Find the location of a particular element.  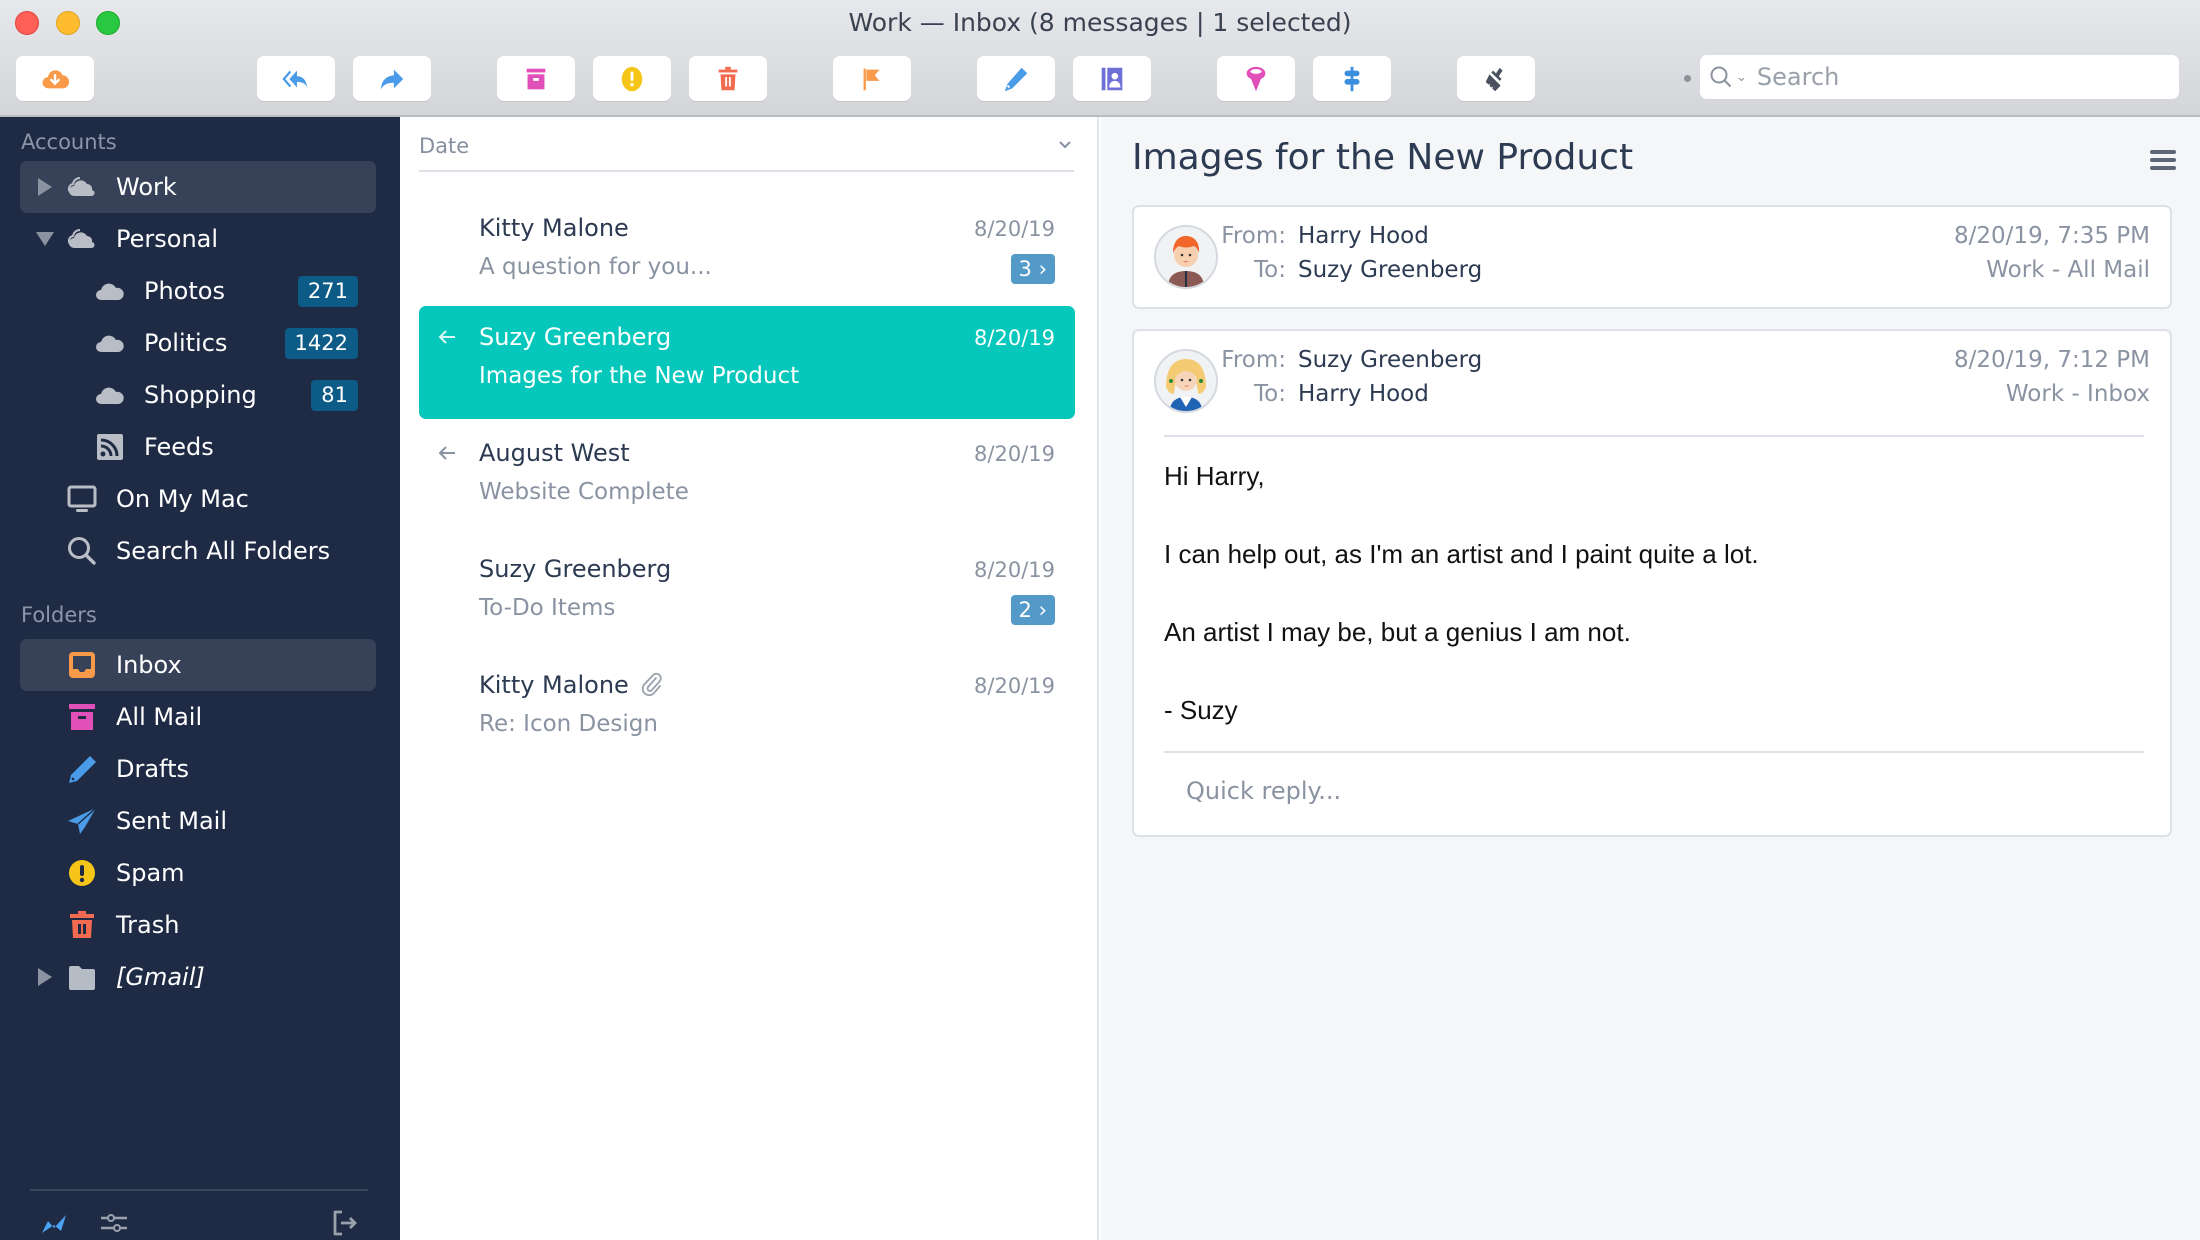

sidebar-item-label: Drafts is located at coordinates (152, 769).